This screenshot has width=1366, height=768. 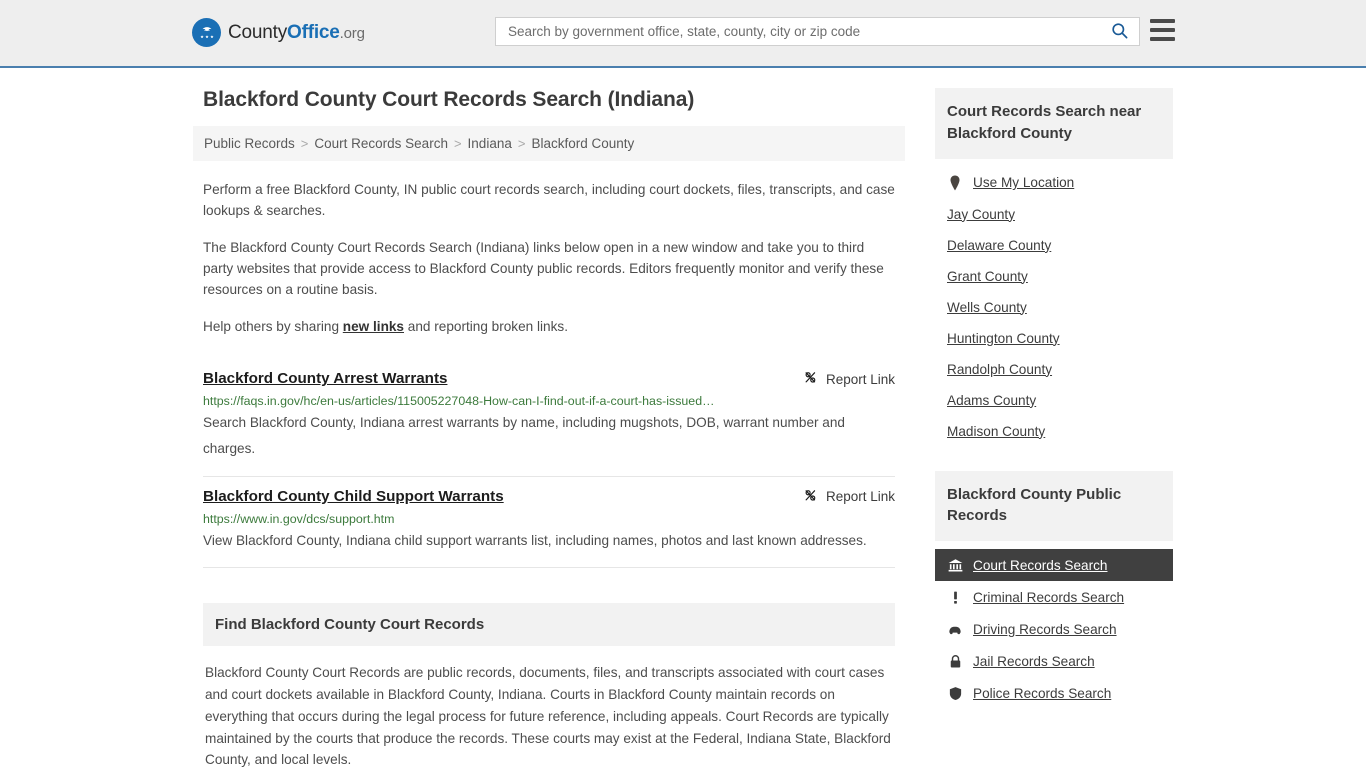 I want to click on lock-icon, so click(x=955, y=661).